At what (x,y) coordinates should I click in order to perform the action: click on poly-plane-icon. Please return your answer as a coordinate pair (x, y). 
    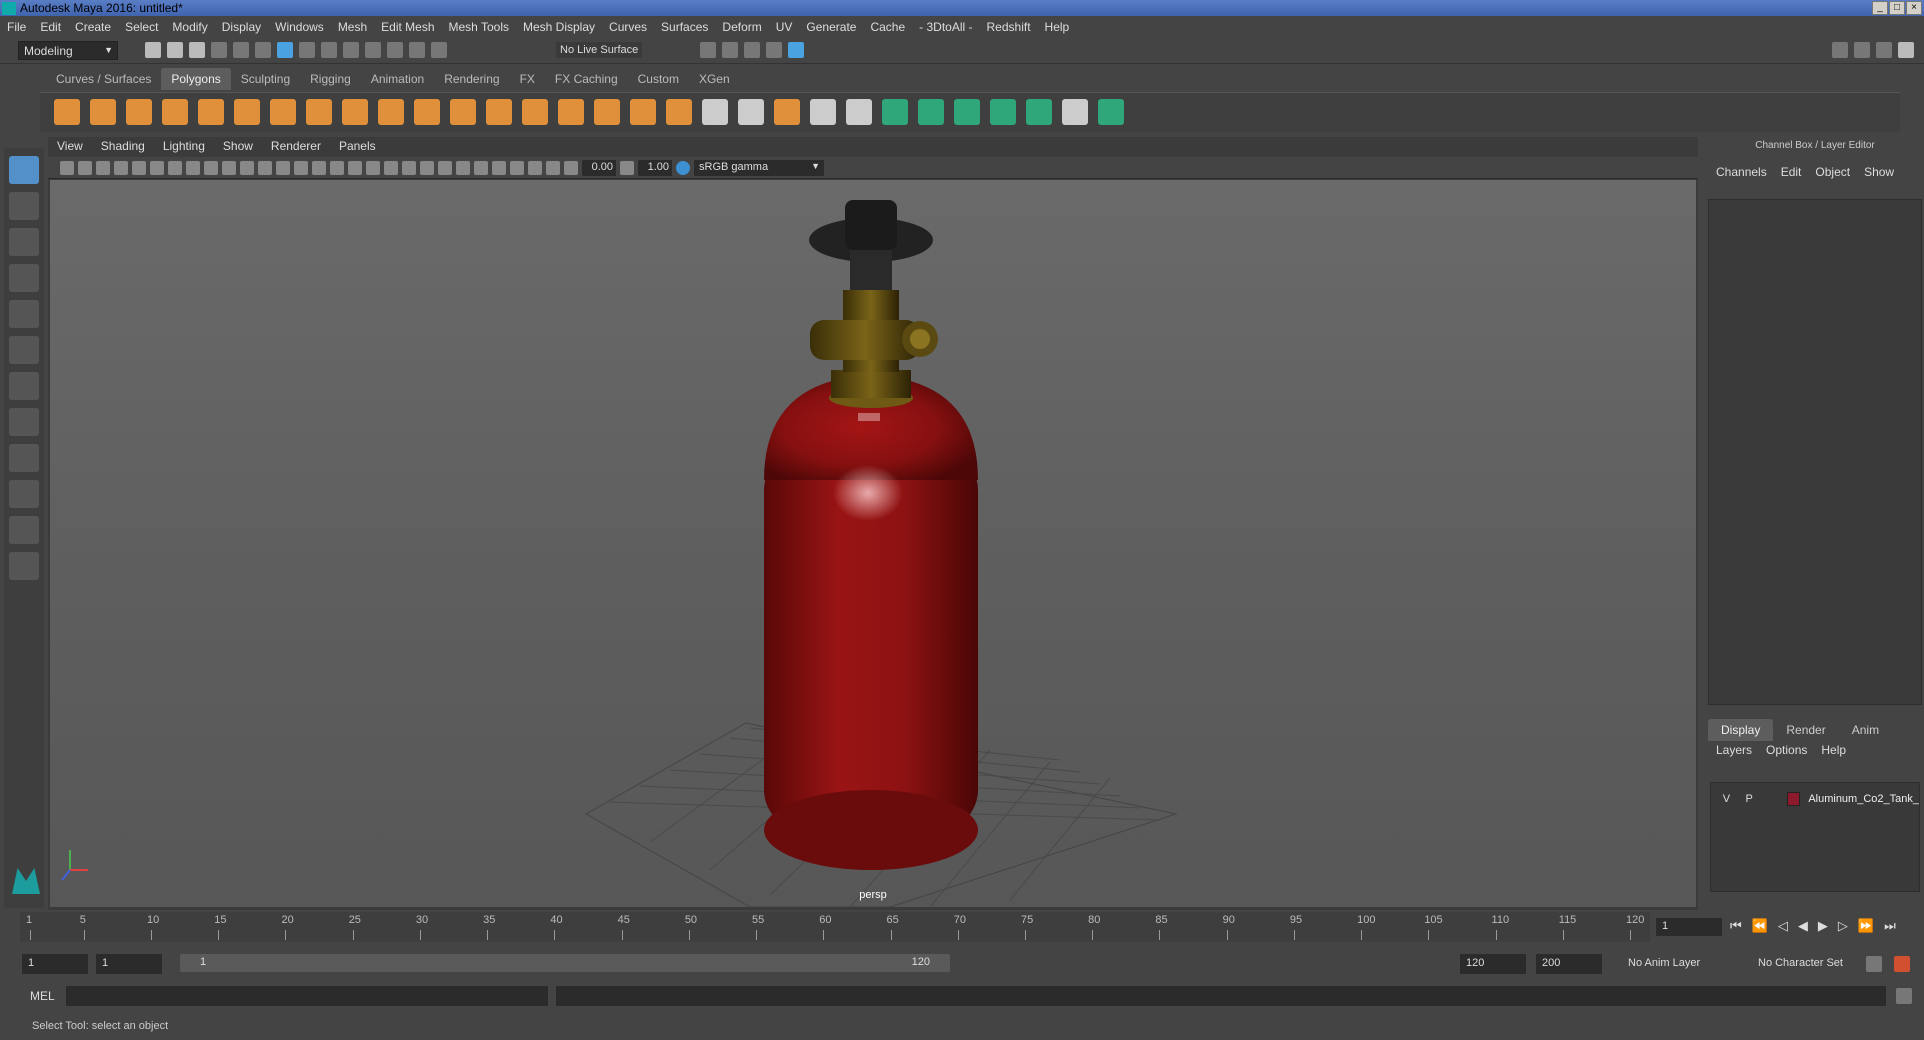
    Looking at the image, I should click on (211, 112).